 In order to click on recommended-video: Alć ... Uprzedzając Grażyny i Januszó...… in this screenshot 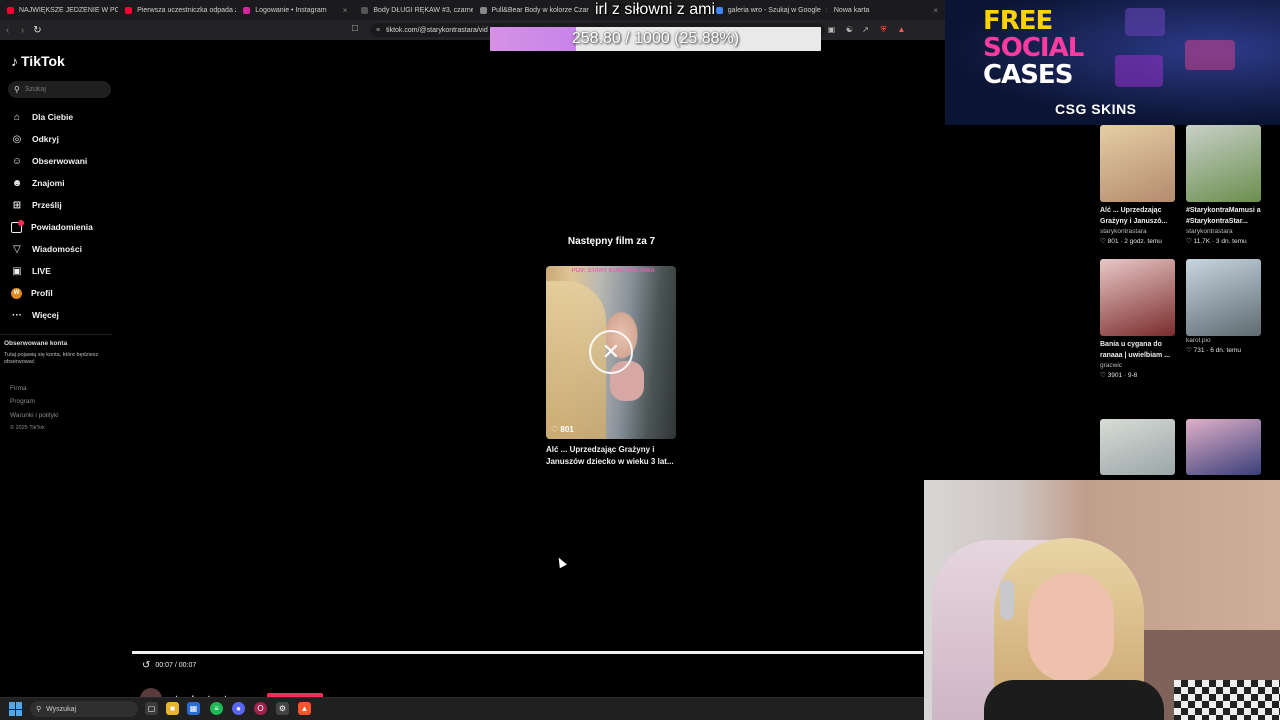, I will do `click(1138, 186)`.